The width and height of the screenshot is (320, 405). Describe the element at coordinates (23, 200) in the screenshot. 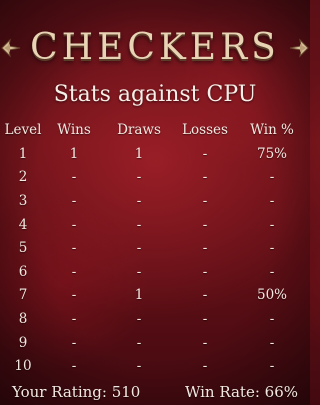

I see `level-cell: 3` at that location.